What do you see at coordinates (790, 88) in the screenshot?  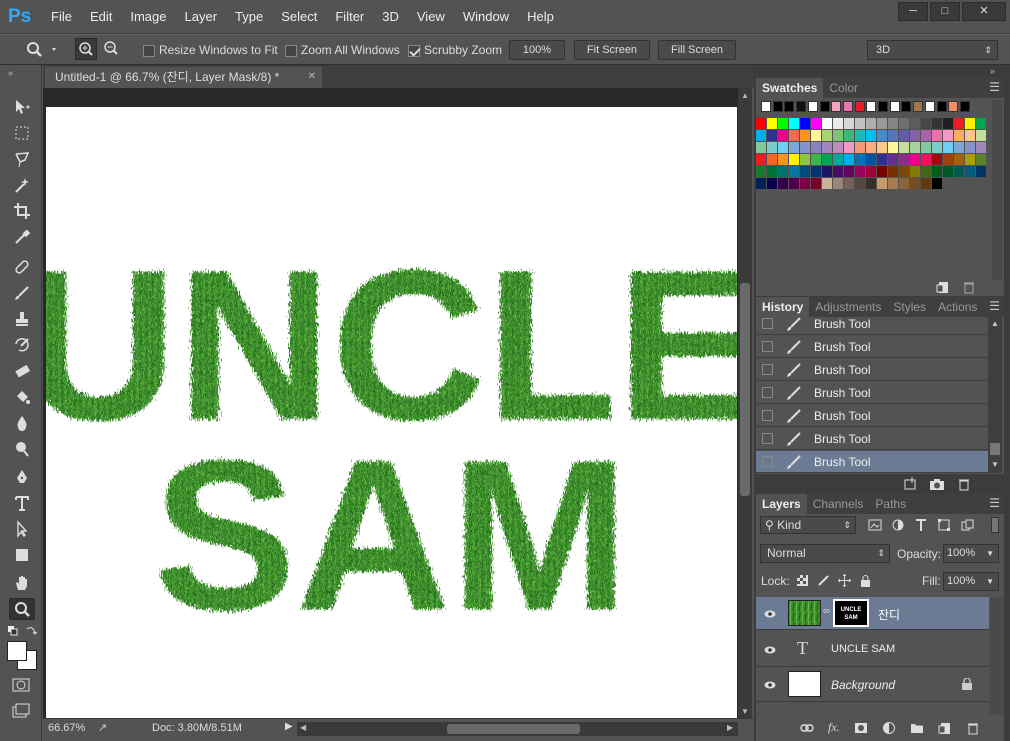 I see `tab-swatches: Swatches` at bounding box center [790, 88].